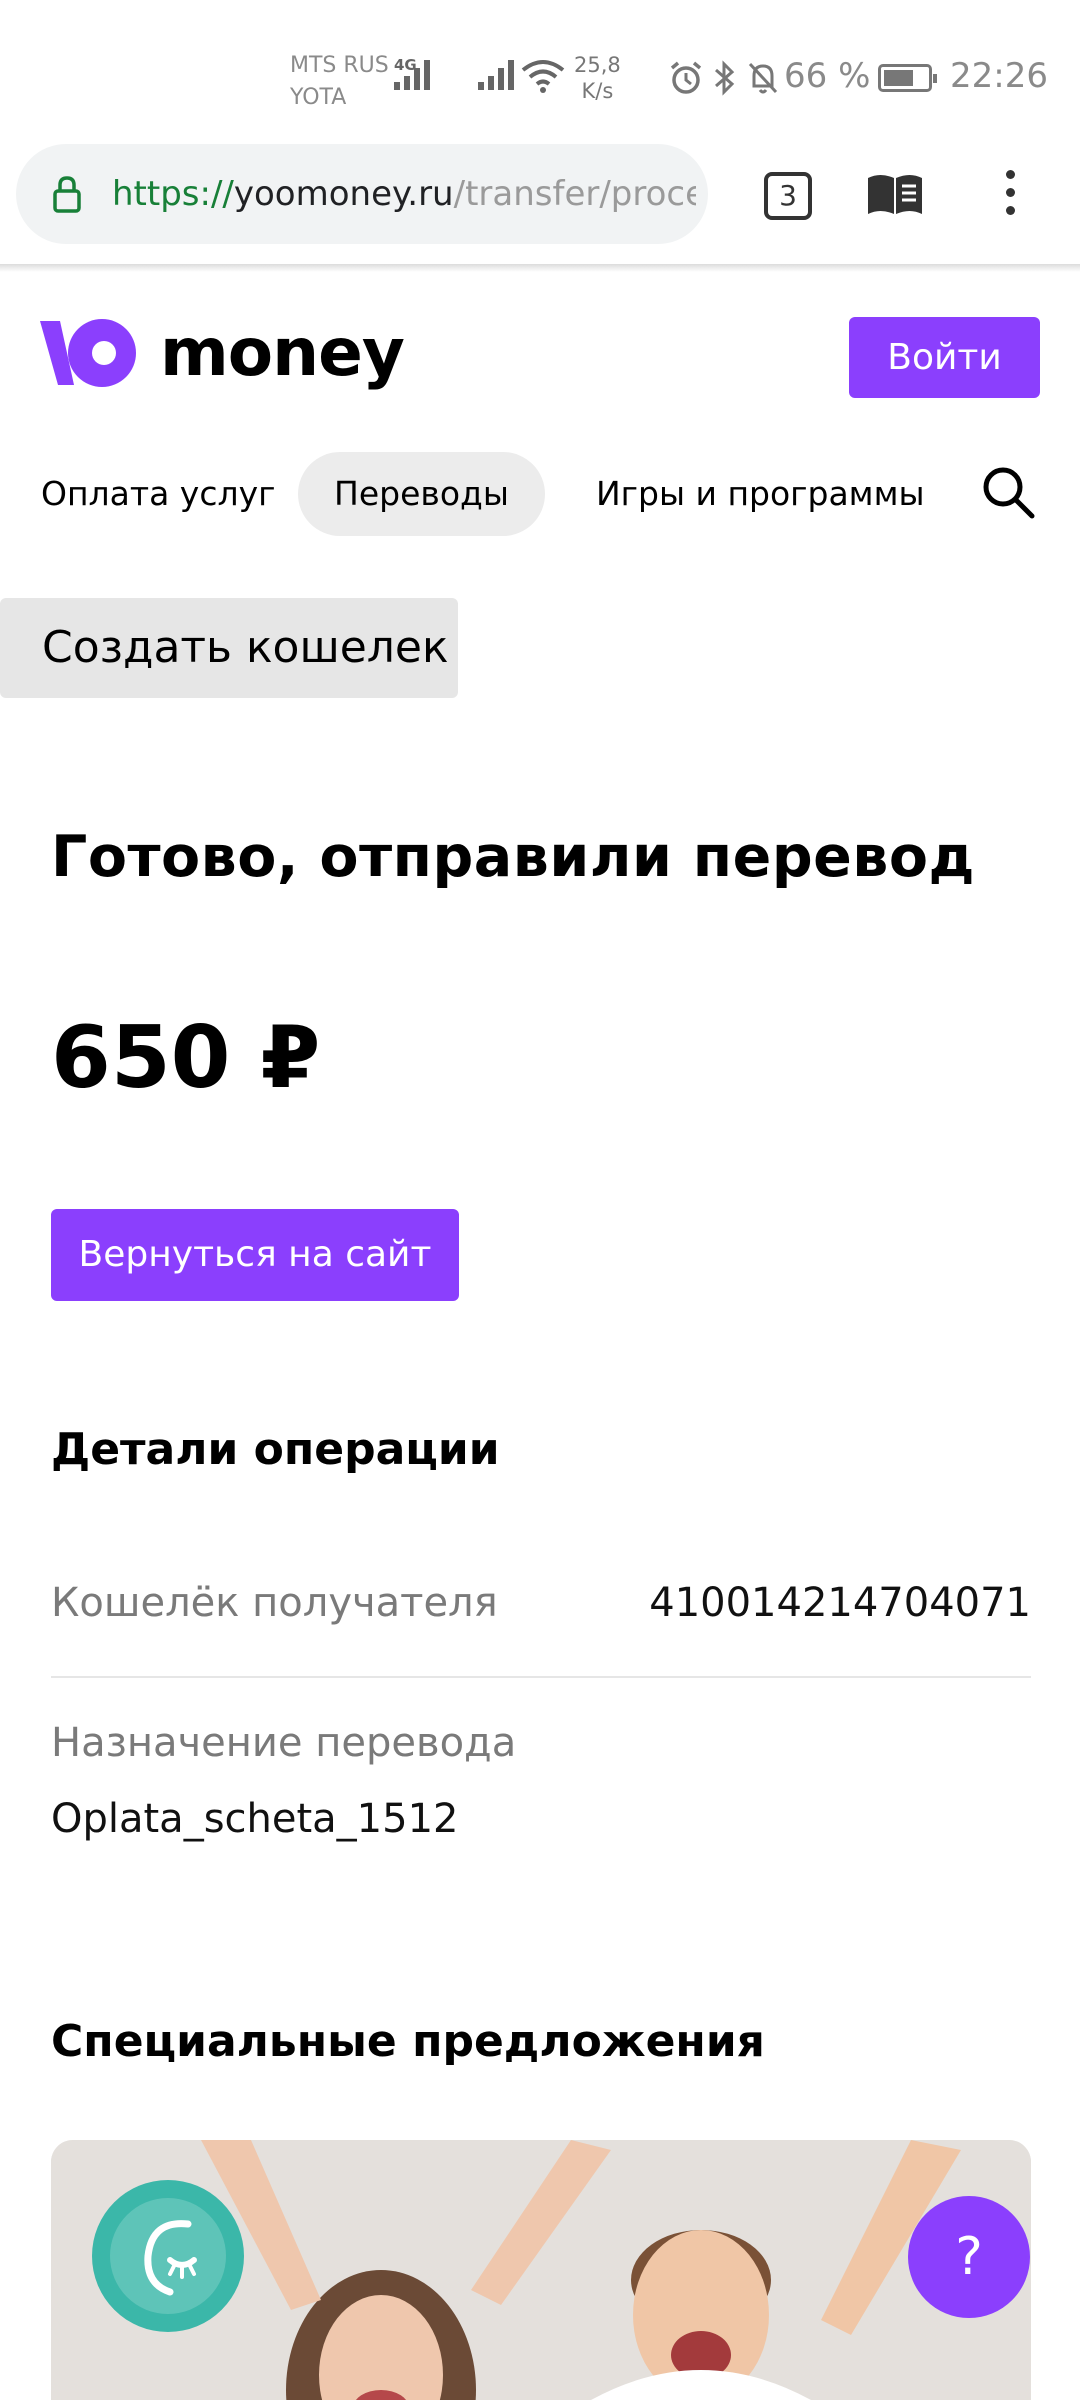  I want to click on alarm-icon, so click(686, 77).